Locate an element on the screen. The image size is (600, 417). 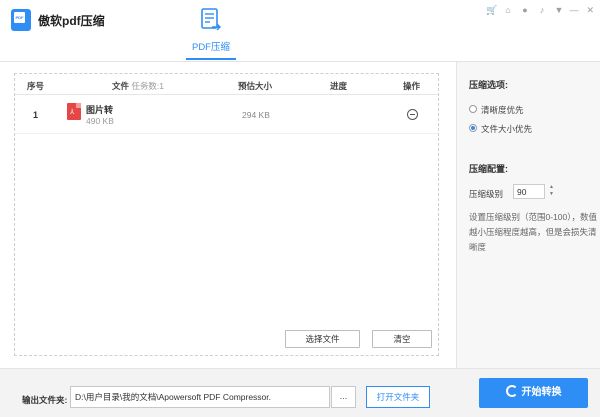
start-convert-button: 开始转换 is located at coordinates (533, 393).